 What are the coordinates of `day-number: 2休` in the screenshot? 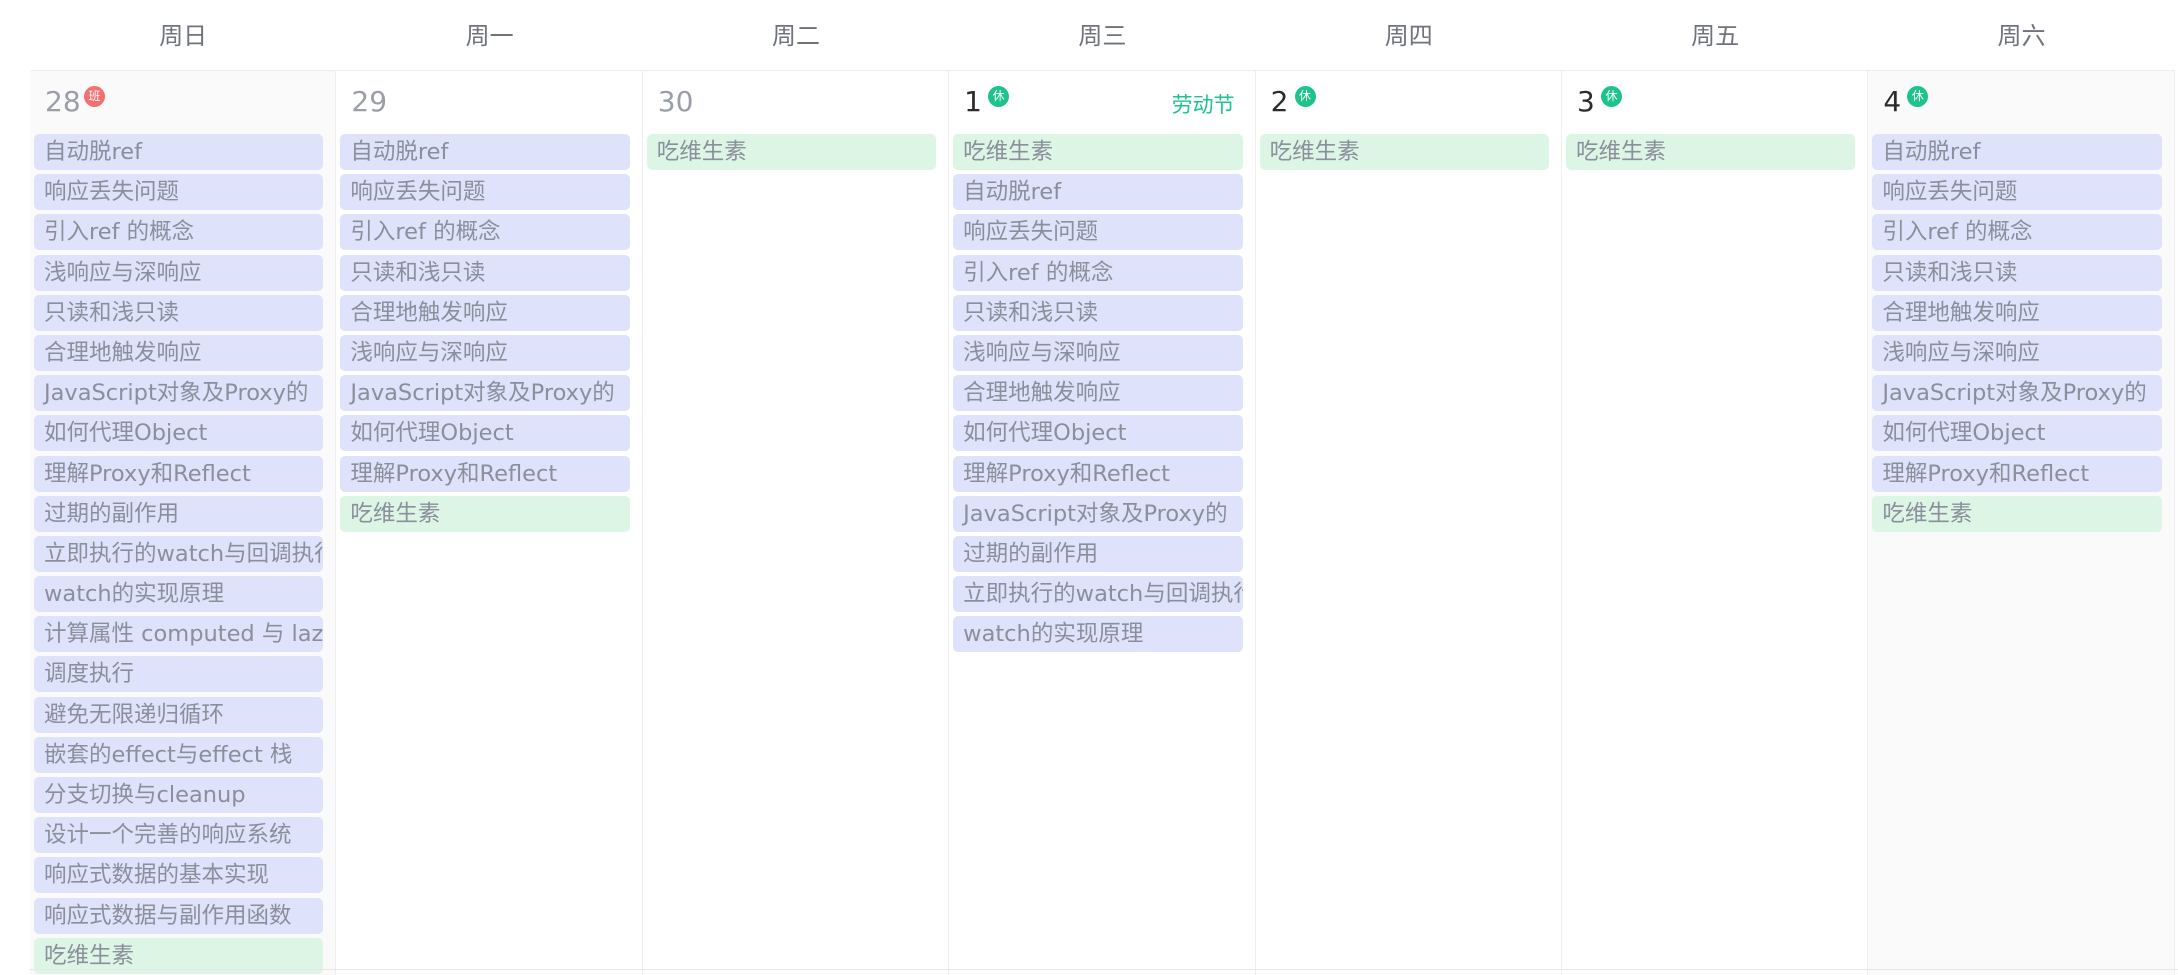 It's located at (1293, 102).